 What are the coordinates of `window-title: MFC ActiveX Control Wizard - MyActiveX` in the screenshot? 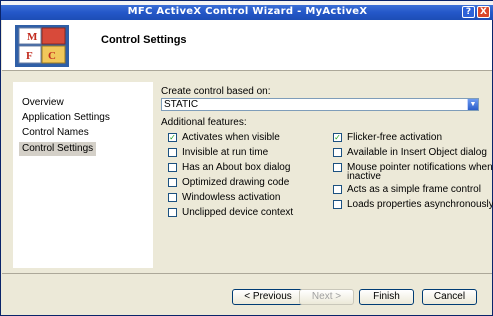 It's located at (247, 11).